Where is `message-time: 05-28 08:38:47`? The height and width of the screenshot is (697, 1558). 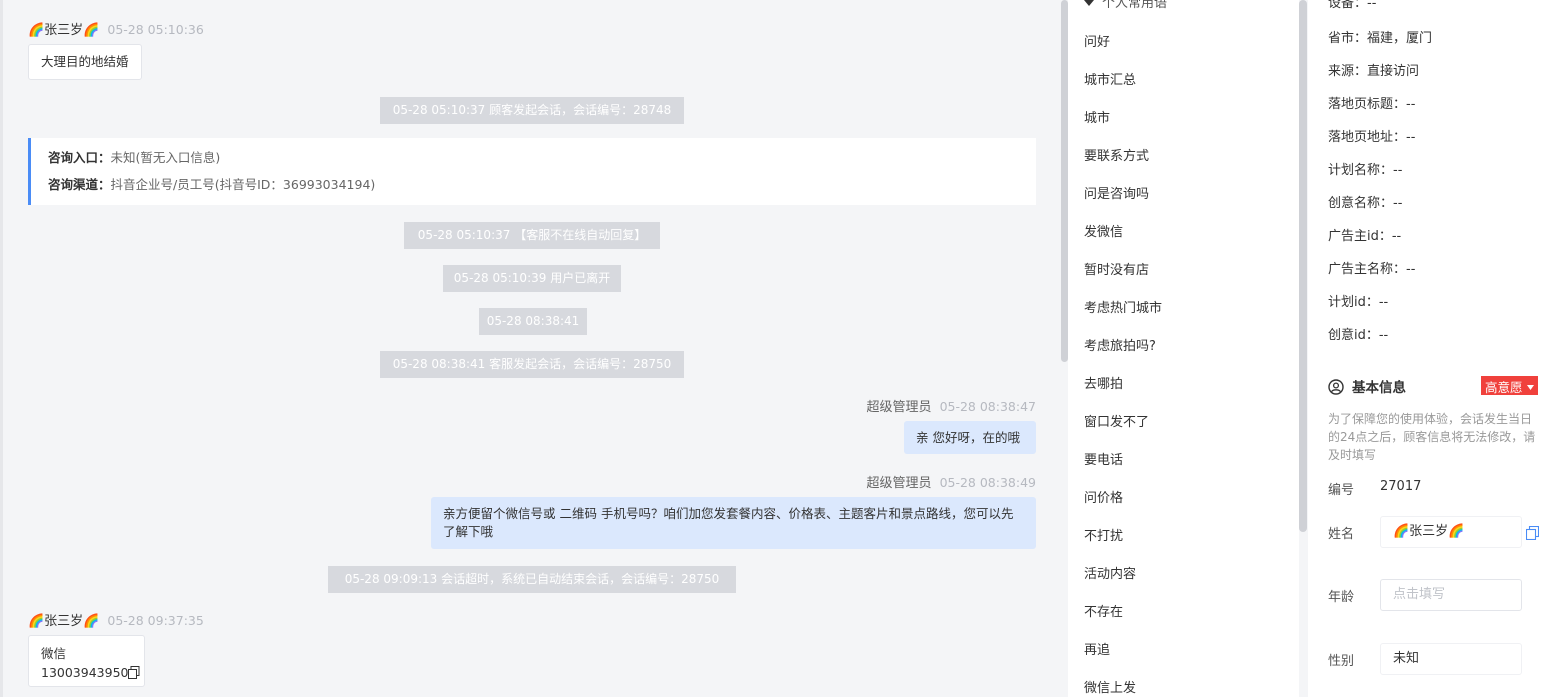 message-time: 05-28 08:38:47 is located at coordinates (987, 406).